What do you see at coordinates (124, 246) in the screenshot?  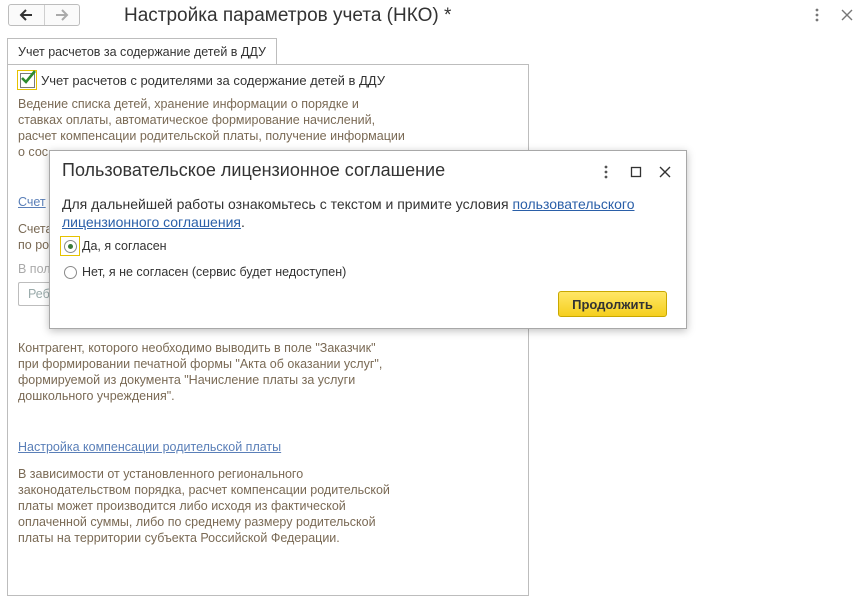 I see `radio-label: Да, я согласен` at bounding box center [124, 246].